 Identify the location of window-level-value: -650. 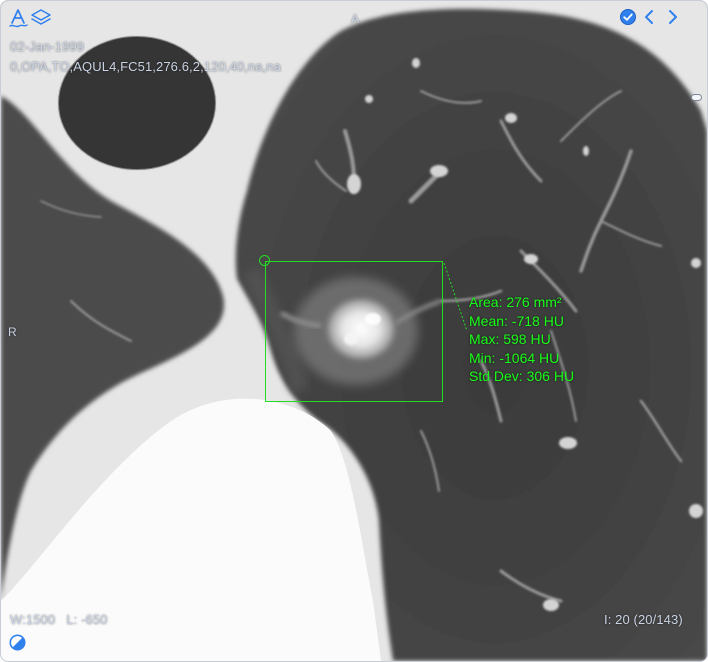
(94, 619).